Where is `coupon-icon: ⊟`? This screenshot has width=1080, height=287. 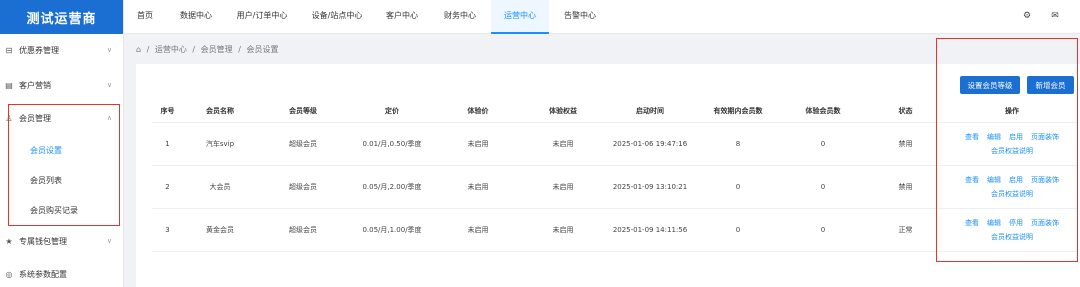 coupon-icon: ⊟ is located at coordinates (9, 50).